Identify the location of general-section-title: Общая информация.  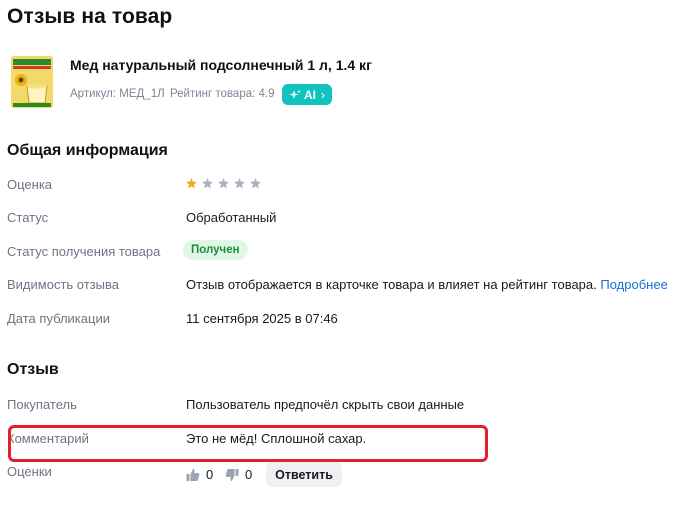
(87, 150).